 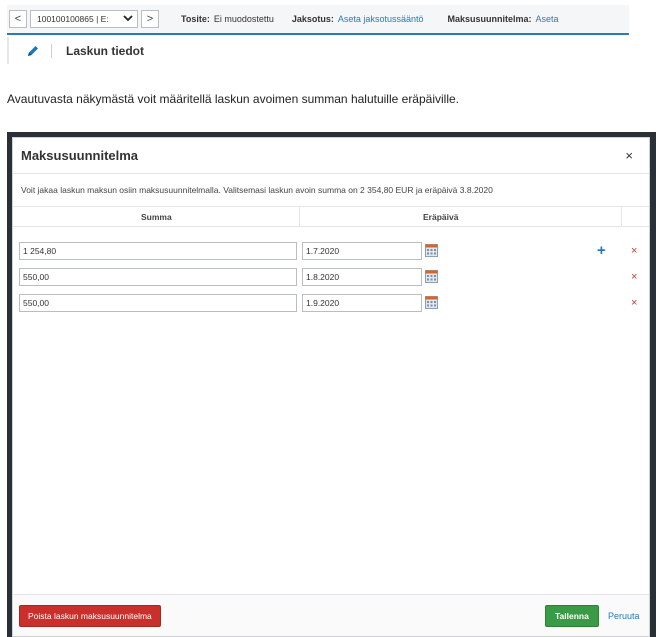 I want to click on dialog-title: Maksusuunnitelma, so click(x=80, y=155).